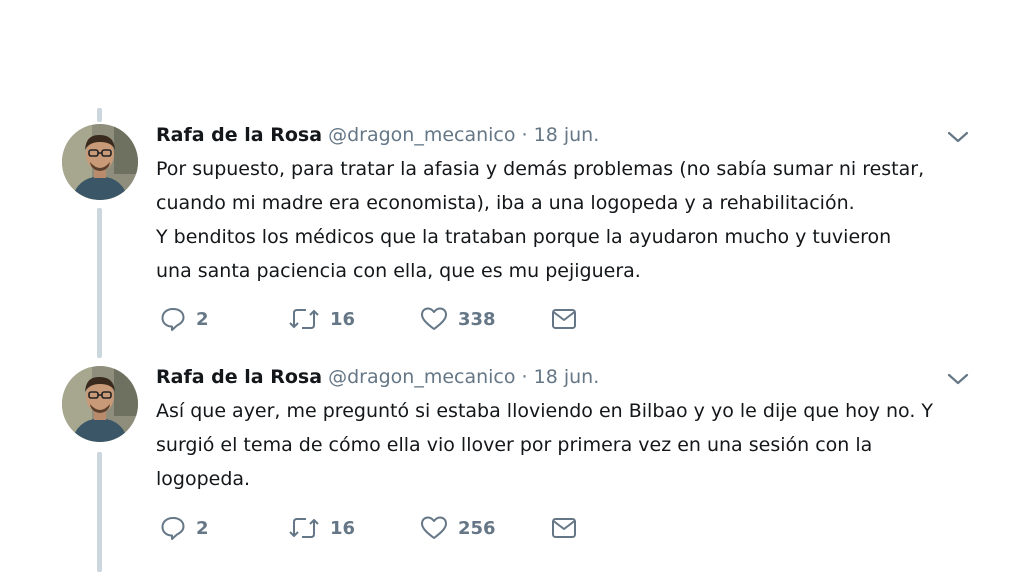  Describe the element at coordinates (99, 115) in the screenshot. I see `thread-line-top` at that location.